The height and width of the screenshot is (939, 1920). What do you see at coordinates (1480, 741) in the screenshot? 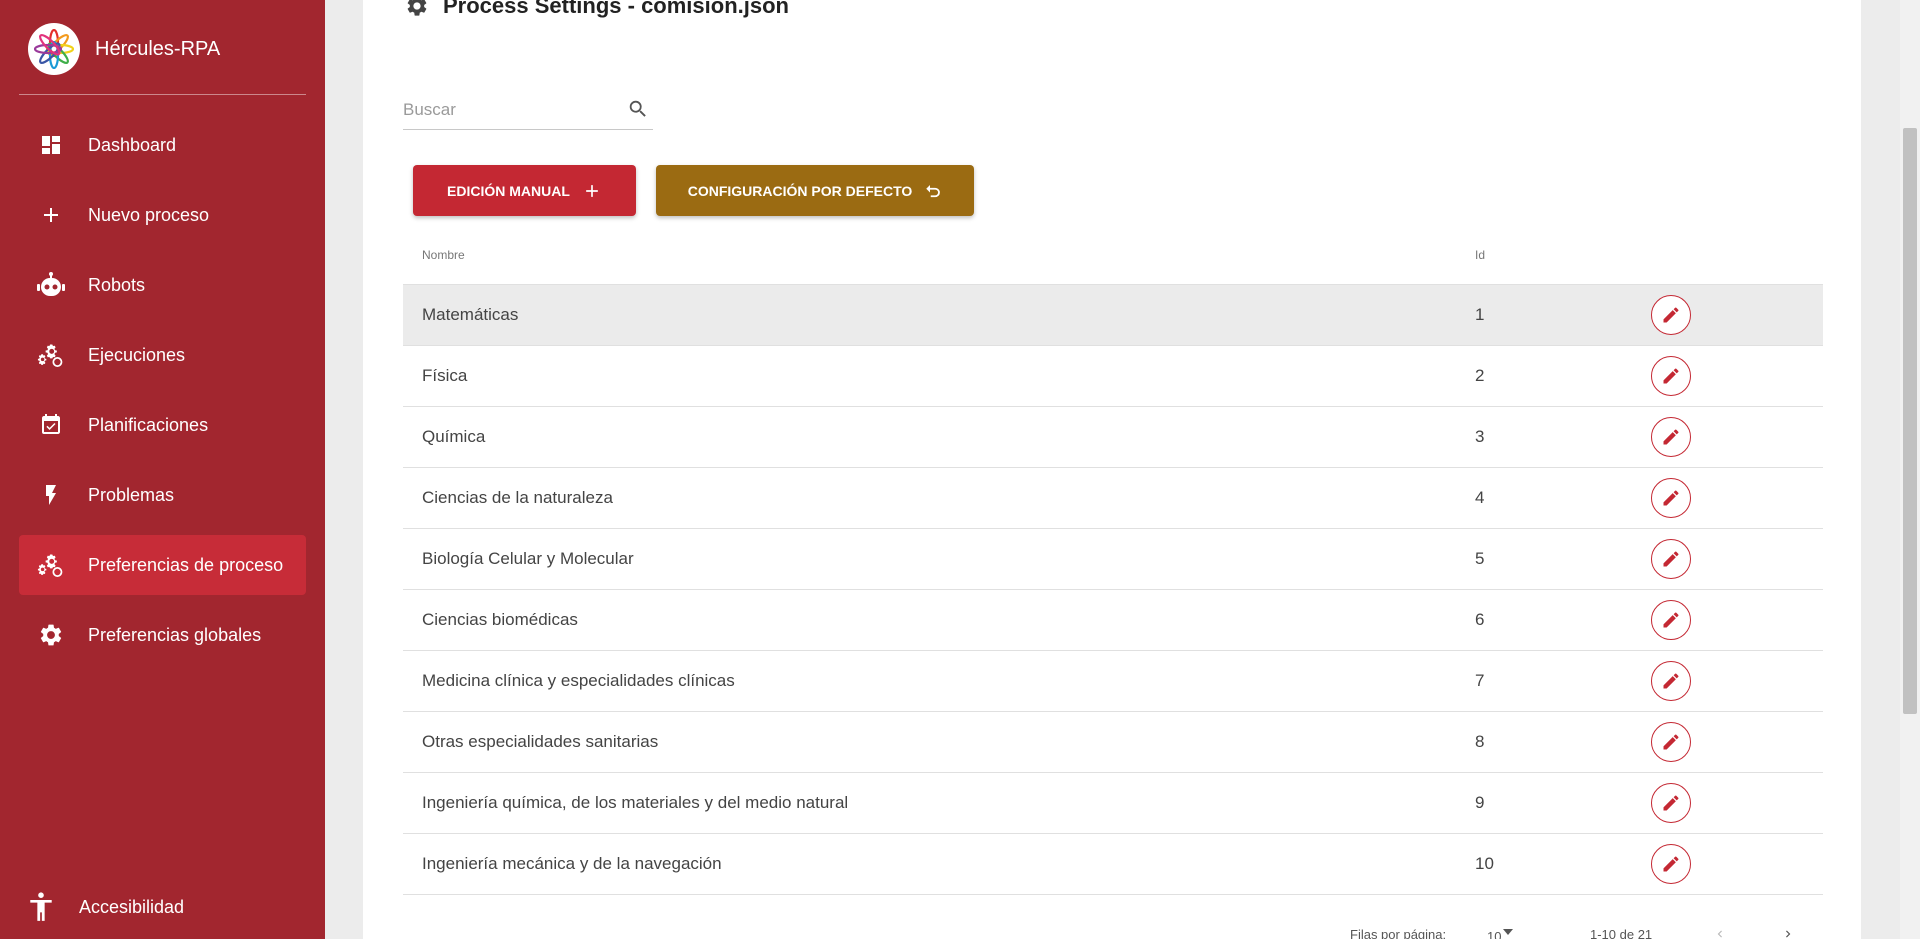
I see `row-id: 8` at bounding box center [1480, 741].